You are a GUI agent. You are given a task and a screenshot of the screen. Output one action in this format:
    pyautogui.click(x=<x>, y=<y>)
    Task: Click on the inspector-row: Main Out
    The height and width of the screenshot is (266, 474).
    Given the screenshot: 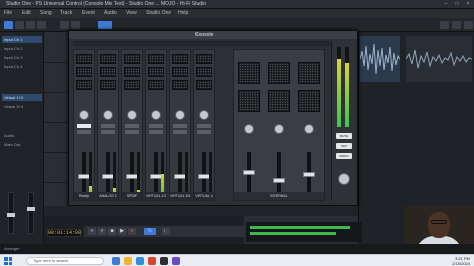 What is the action you would take?
    pyautogui.click(x=22, y=144)
    